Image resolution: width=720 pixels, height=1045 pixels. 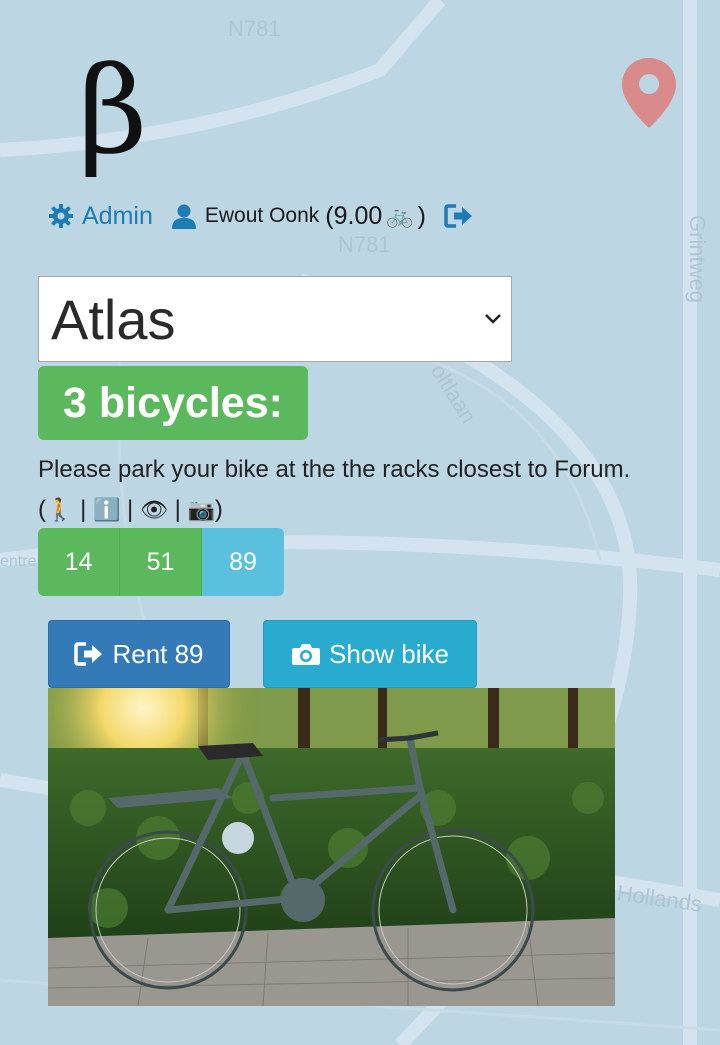 I want to click on bike-tabs: 14 51 89, so click(x=161, y=562).